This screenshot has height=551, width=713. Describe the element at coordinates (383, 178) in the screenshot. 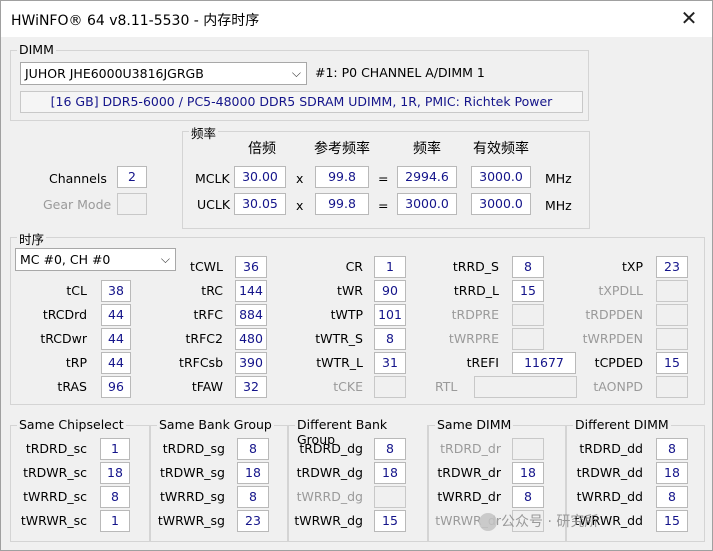

I see `equals-sign: =` at that location.